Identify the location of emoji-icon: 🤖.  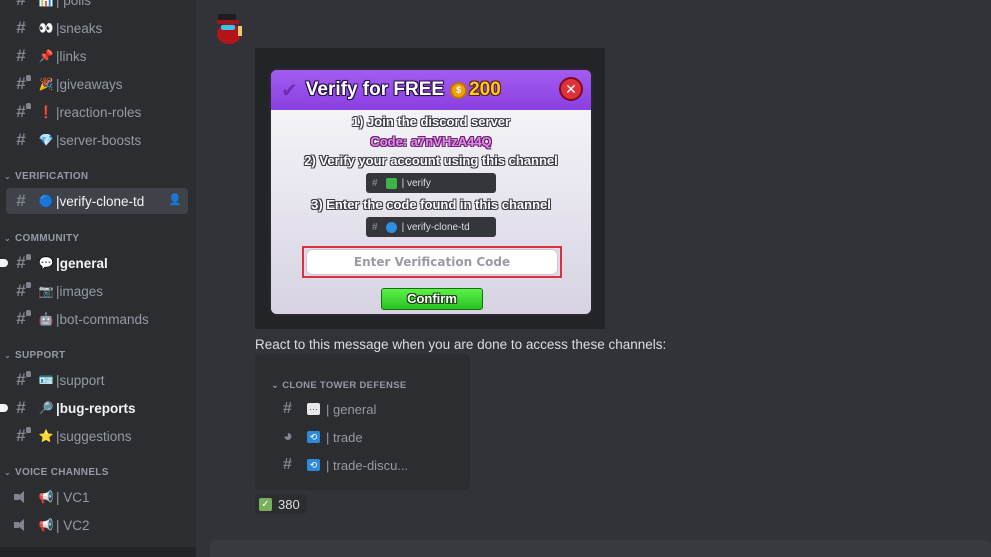
(46, 319).